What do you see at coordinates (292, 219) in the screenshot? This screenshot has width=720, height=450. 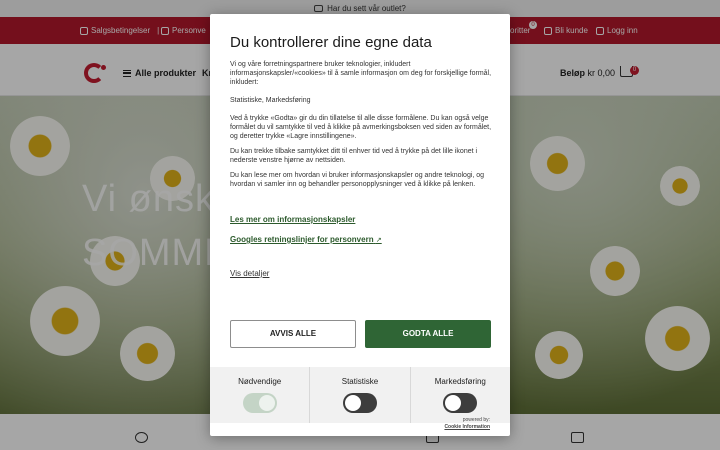 I see `cookies-info-link: Les mer om informasjonskapsler` at bounding box center [292, 219].